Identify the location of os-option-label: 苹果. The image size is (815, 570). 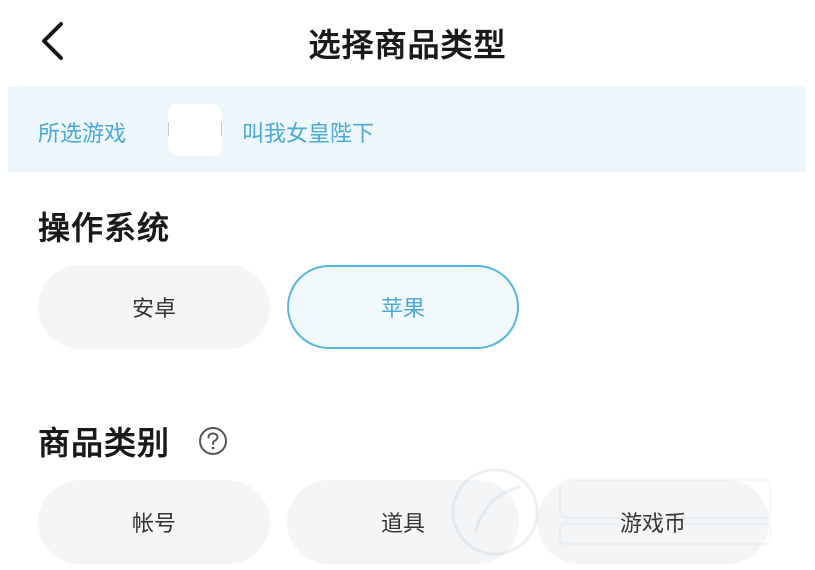
(402, 309).